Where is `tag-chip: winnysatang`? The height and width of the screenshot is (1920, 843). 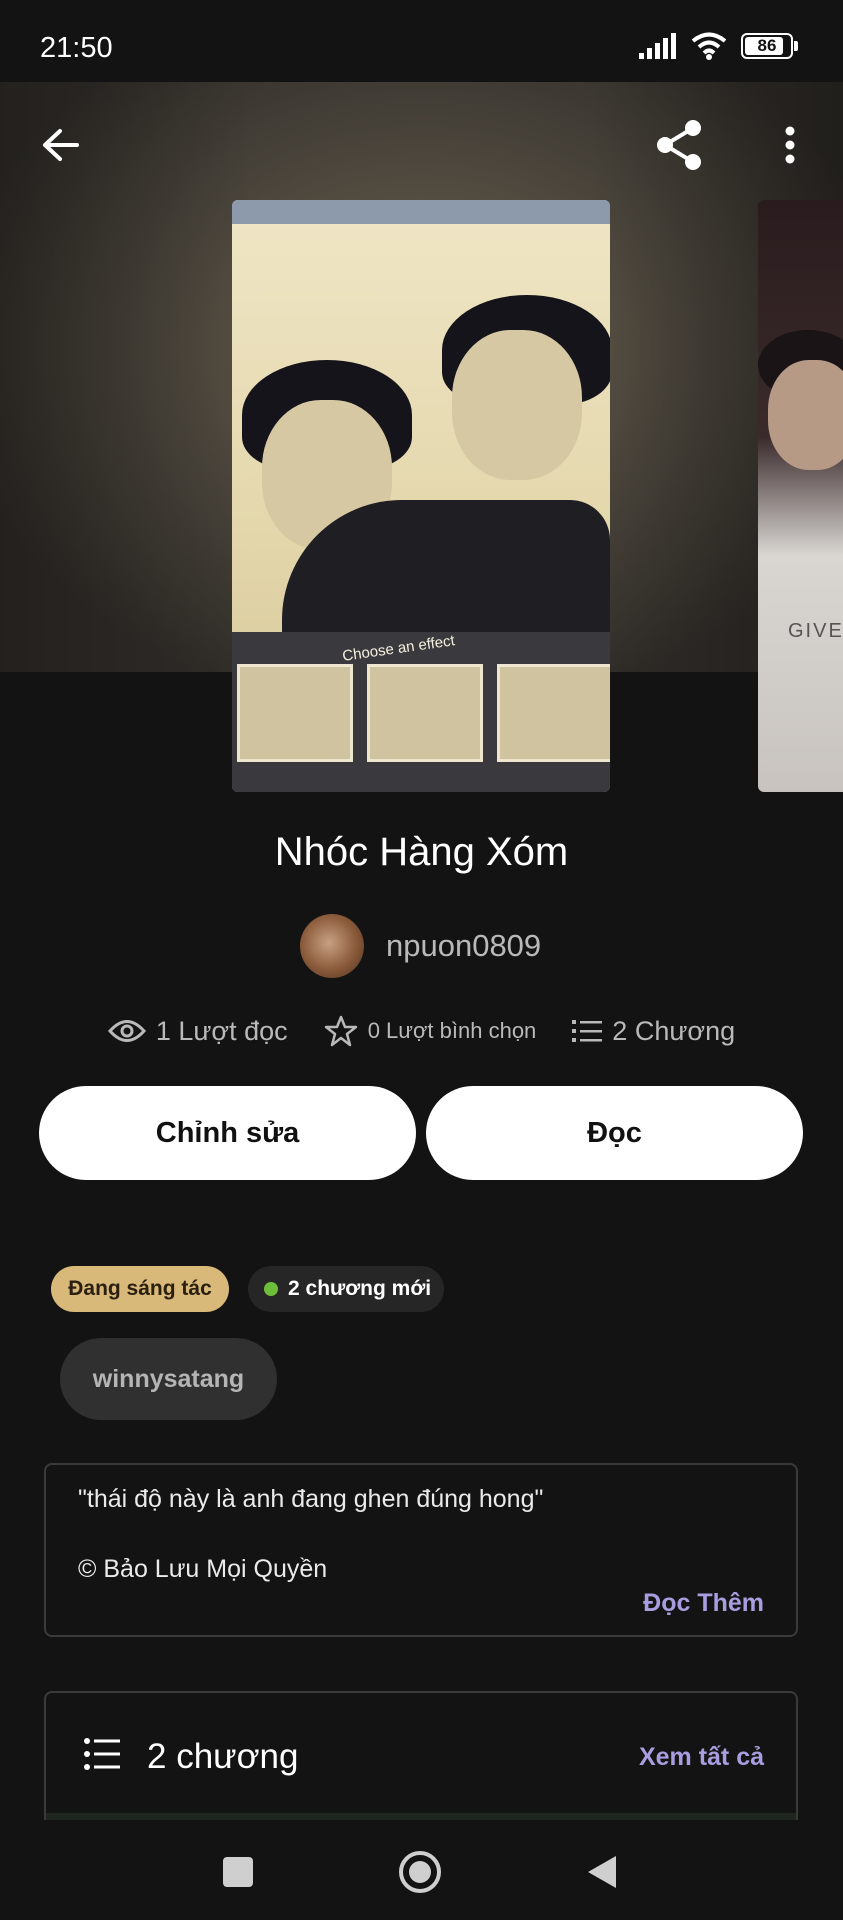 tag-chip: winnysatang is located at coordinates (168, 1379).